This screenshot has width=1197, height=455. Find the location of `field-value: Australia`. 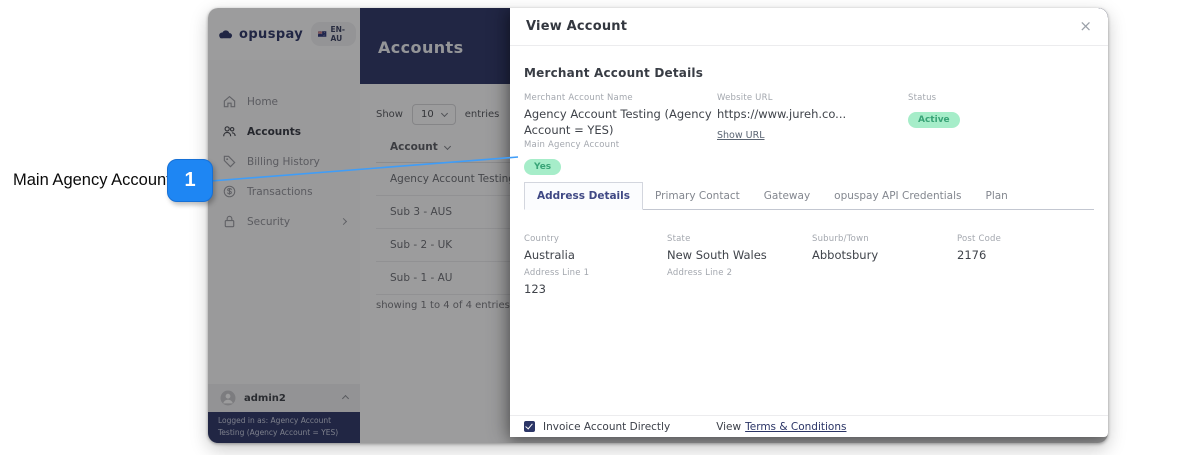

field-value: Australia is located at coordinates (549, 255).